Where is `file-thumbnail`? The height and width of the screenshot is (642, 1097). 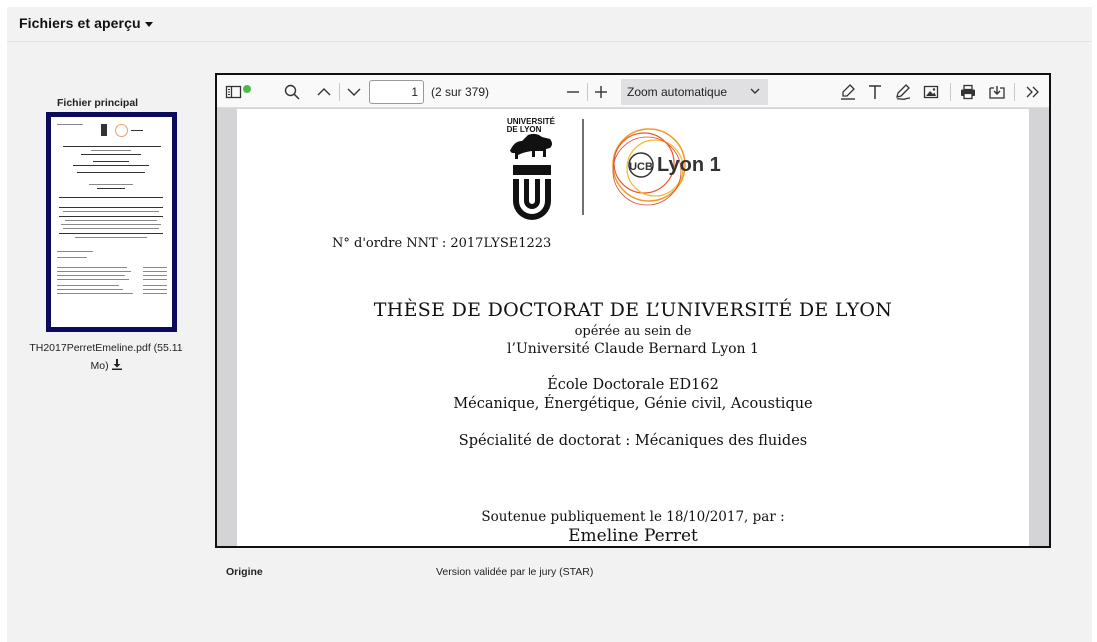
file-thumbnail is located at coordinates (111, 222).